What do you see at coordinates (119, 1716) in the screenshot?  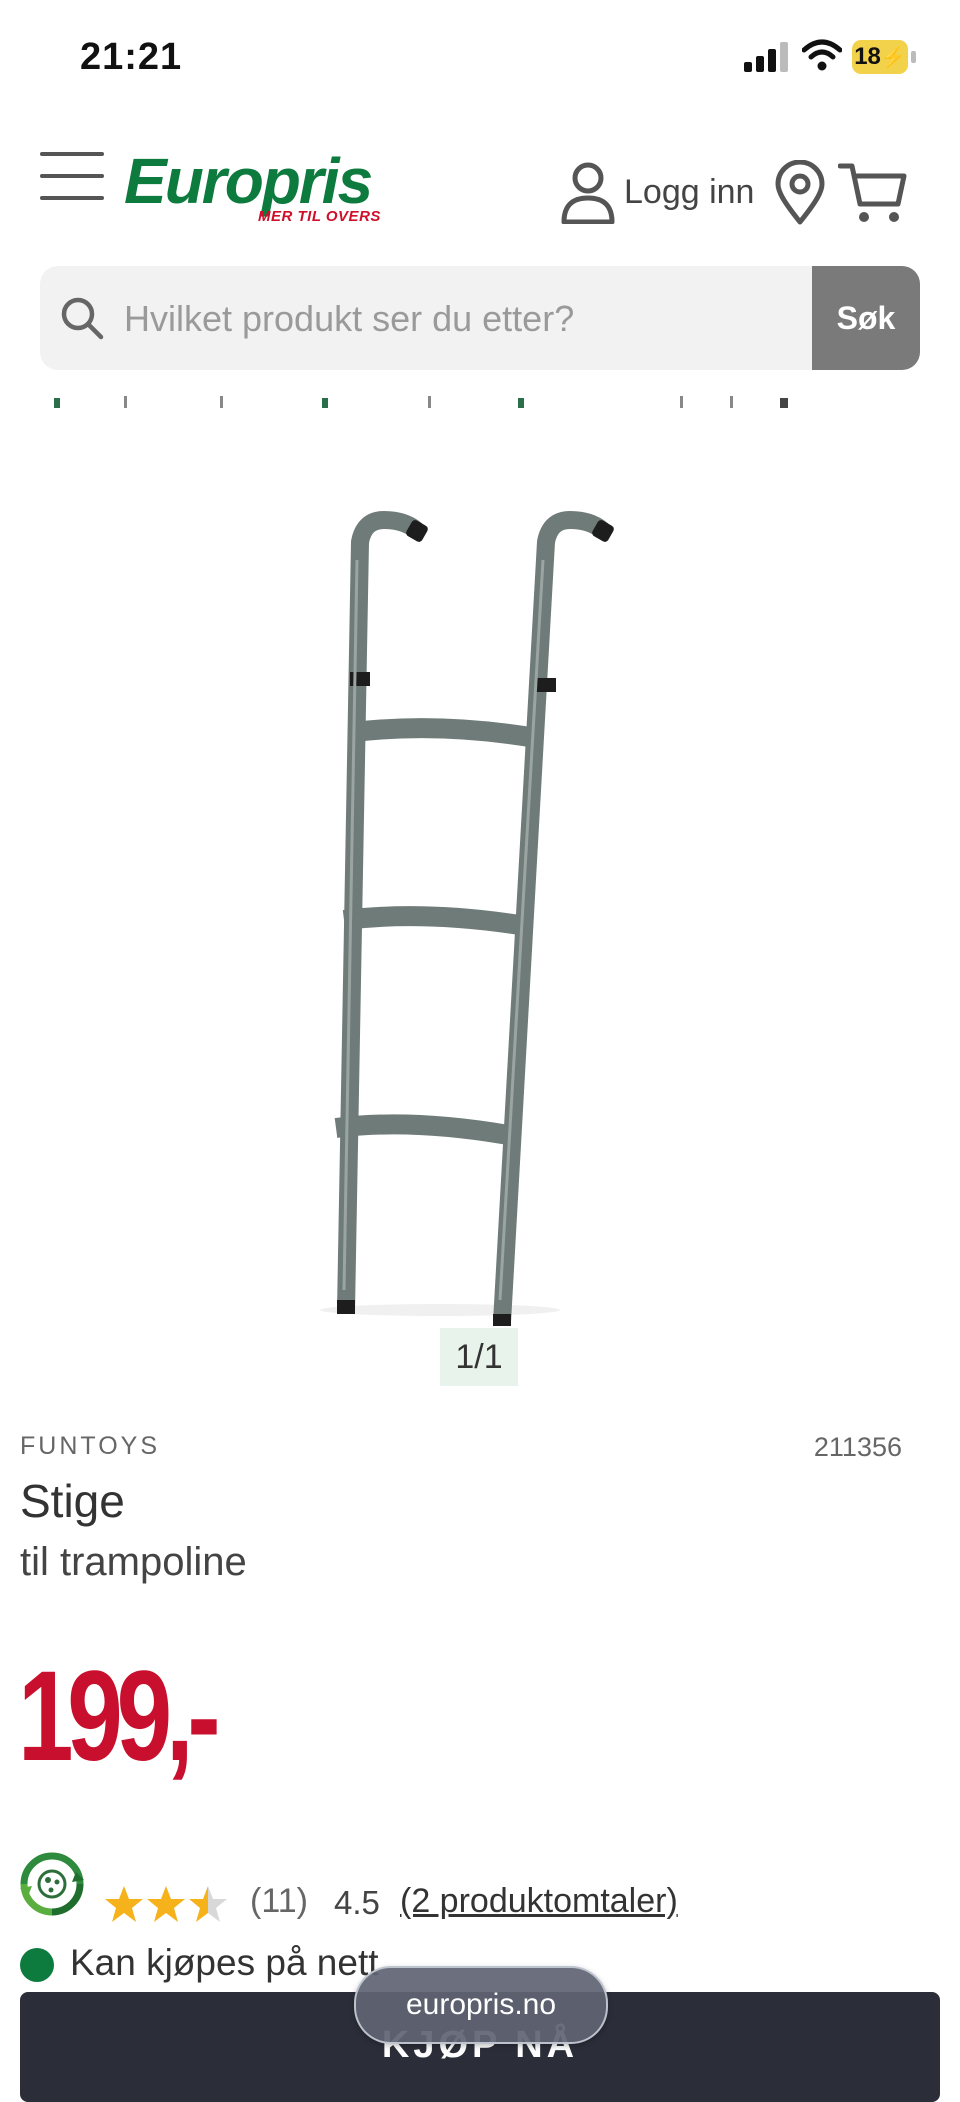 I see `product-price: 199,-` at bounding box center [119, 1716].